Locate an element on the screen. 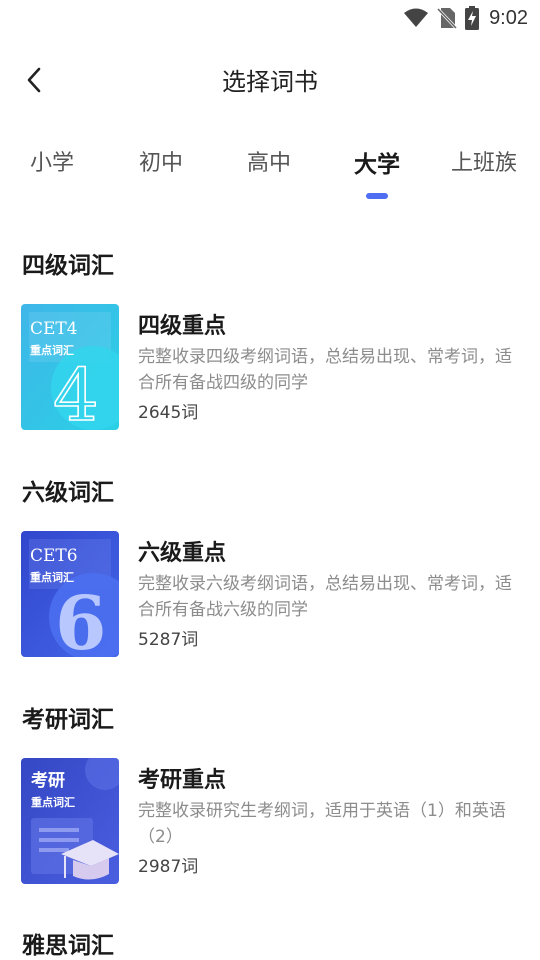 The height and width of the screenshot is (960, 540). wifi-icon is located at coordinates (416, 17).